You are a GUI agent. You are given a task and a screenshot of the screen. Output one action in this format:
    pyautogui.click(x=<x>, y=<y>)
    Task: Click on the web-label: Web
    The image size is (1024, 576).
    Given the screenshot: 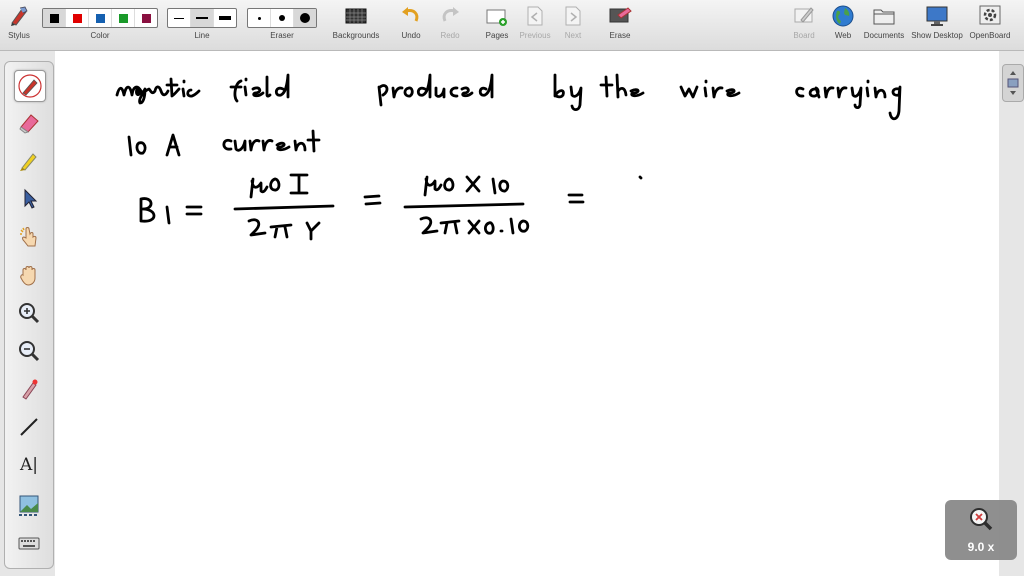 What is the action you would take?
    pyautogui.click(x=843, y=35)
    